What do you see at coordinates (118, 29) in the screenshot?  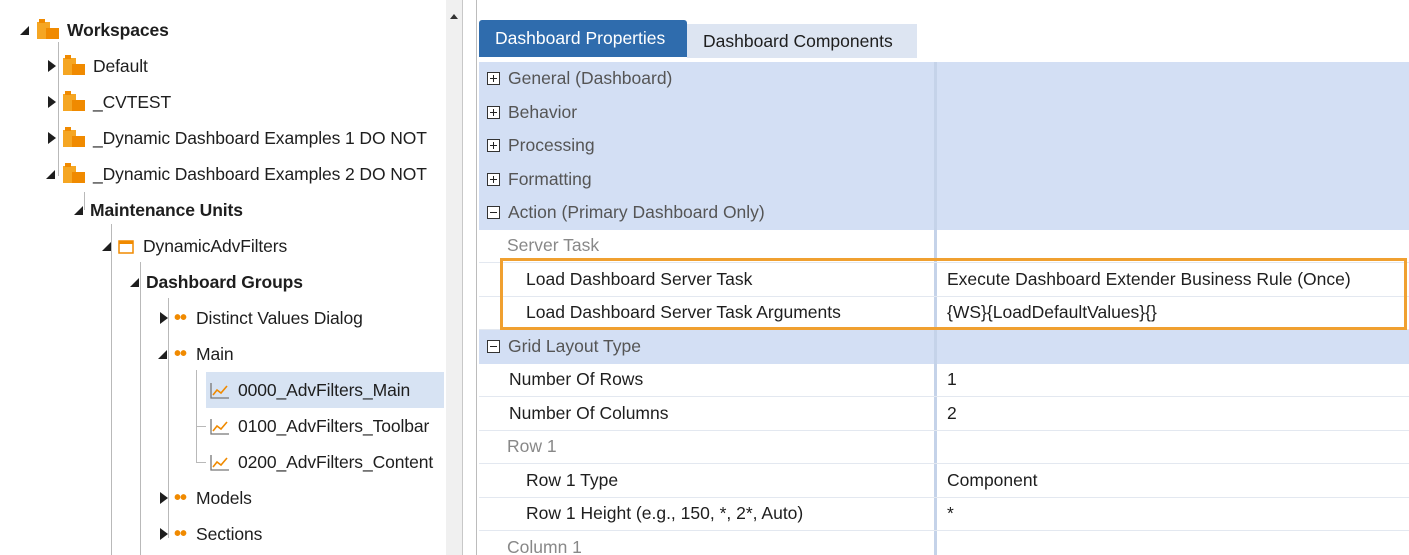 I see `tree-label: Workspaces` at bounding box center [118, 29].